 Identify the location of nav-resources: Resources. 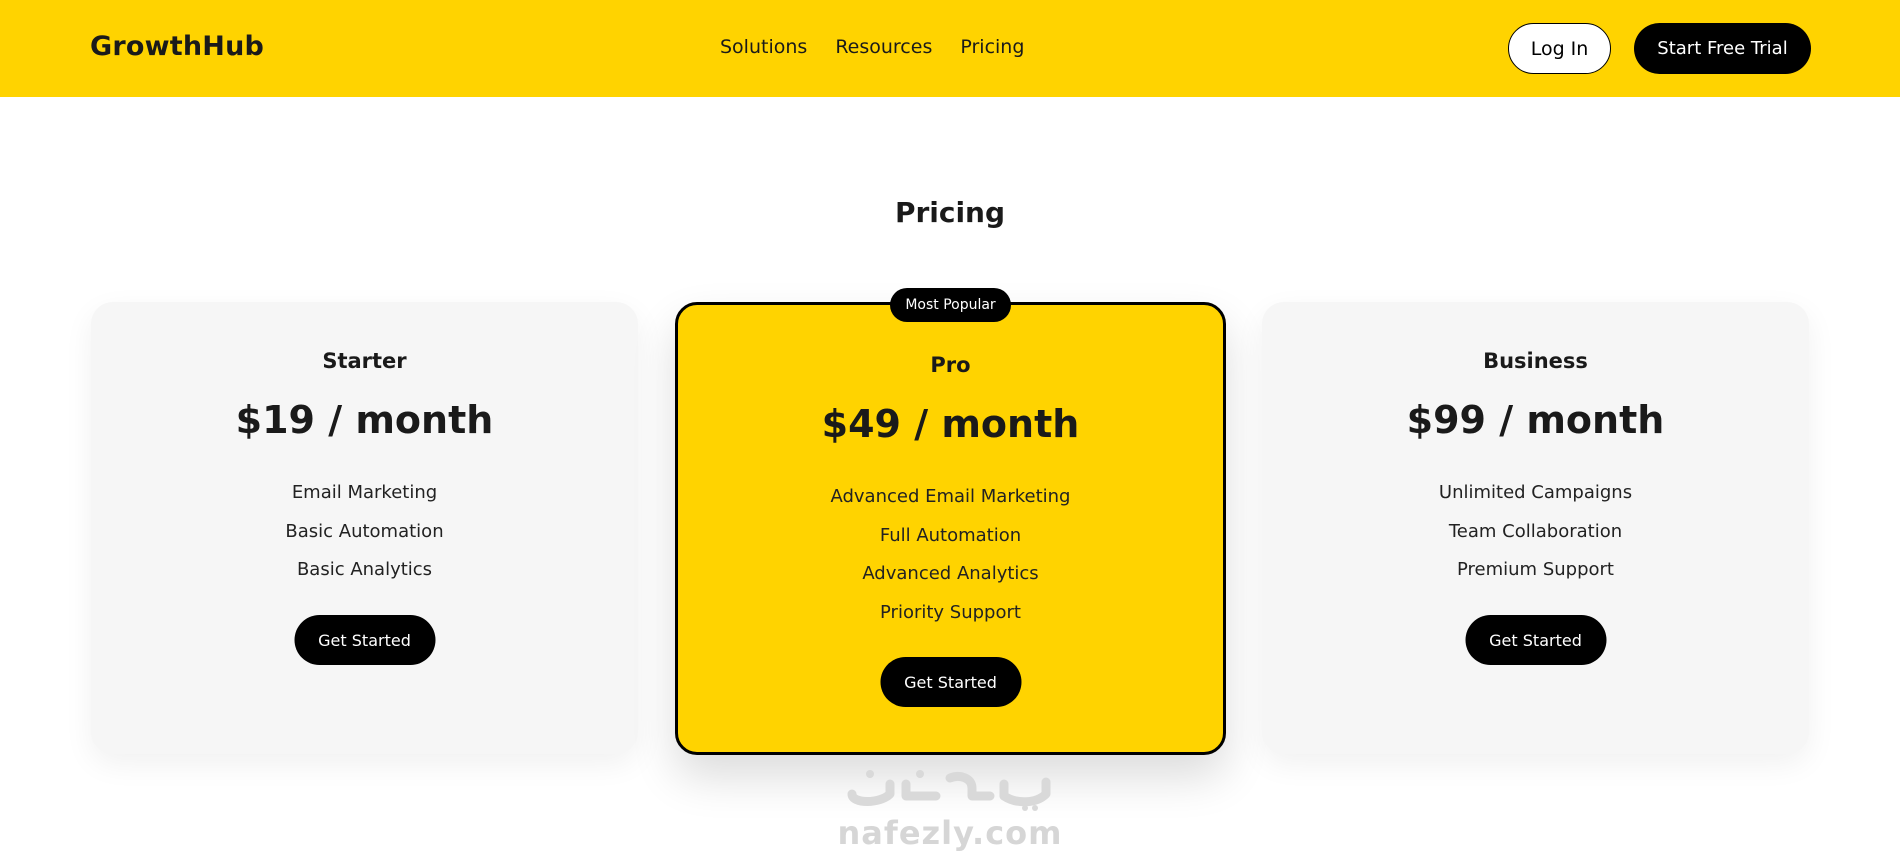
(883, 47).